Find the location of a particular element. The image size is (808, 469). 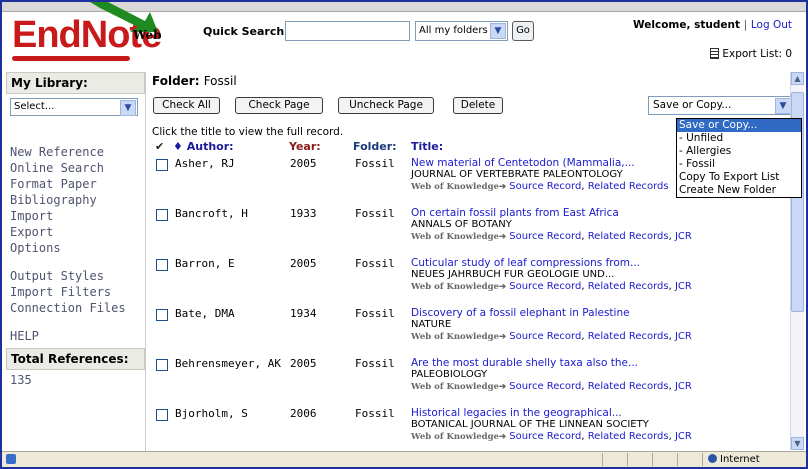

menu-option: - Fossil is located at coordinates (739, 164).